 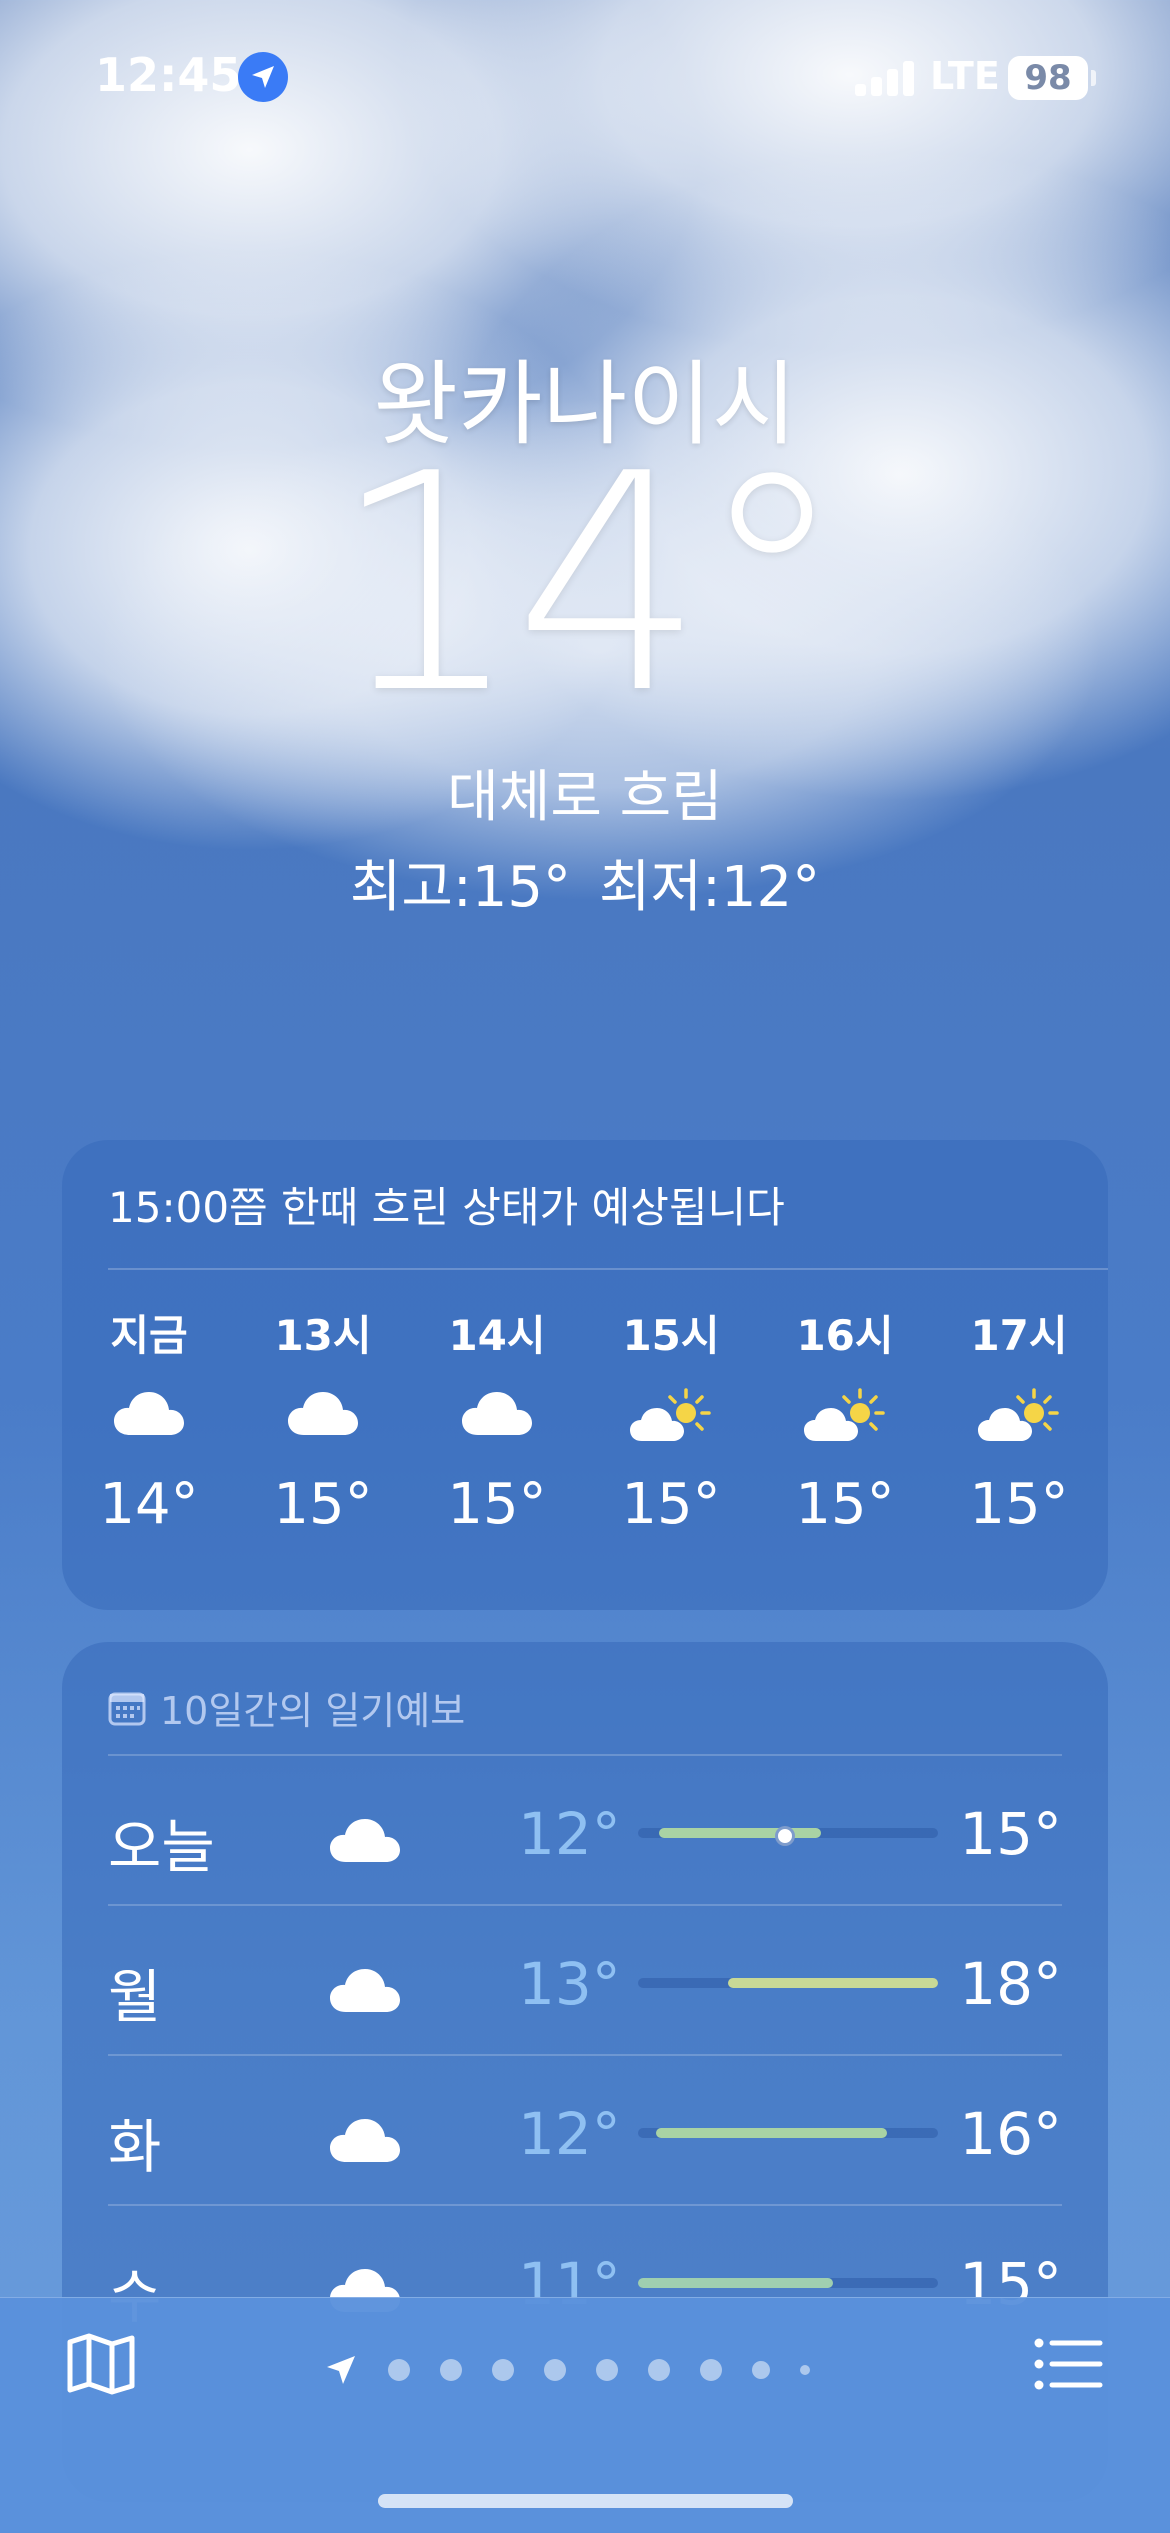 I want to click on daily-day: 월, so click(x=135, y=1997).